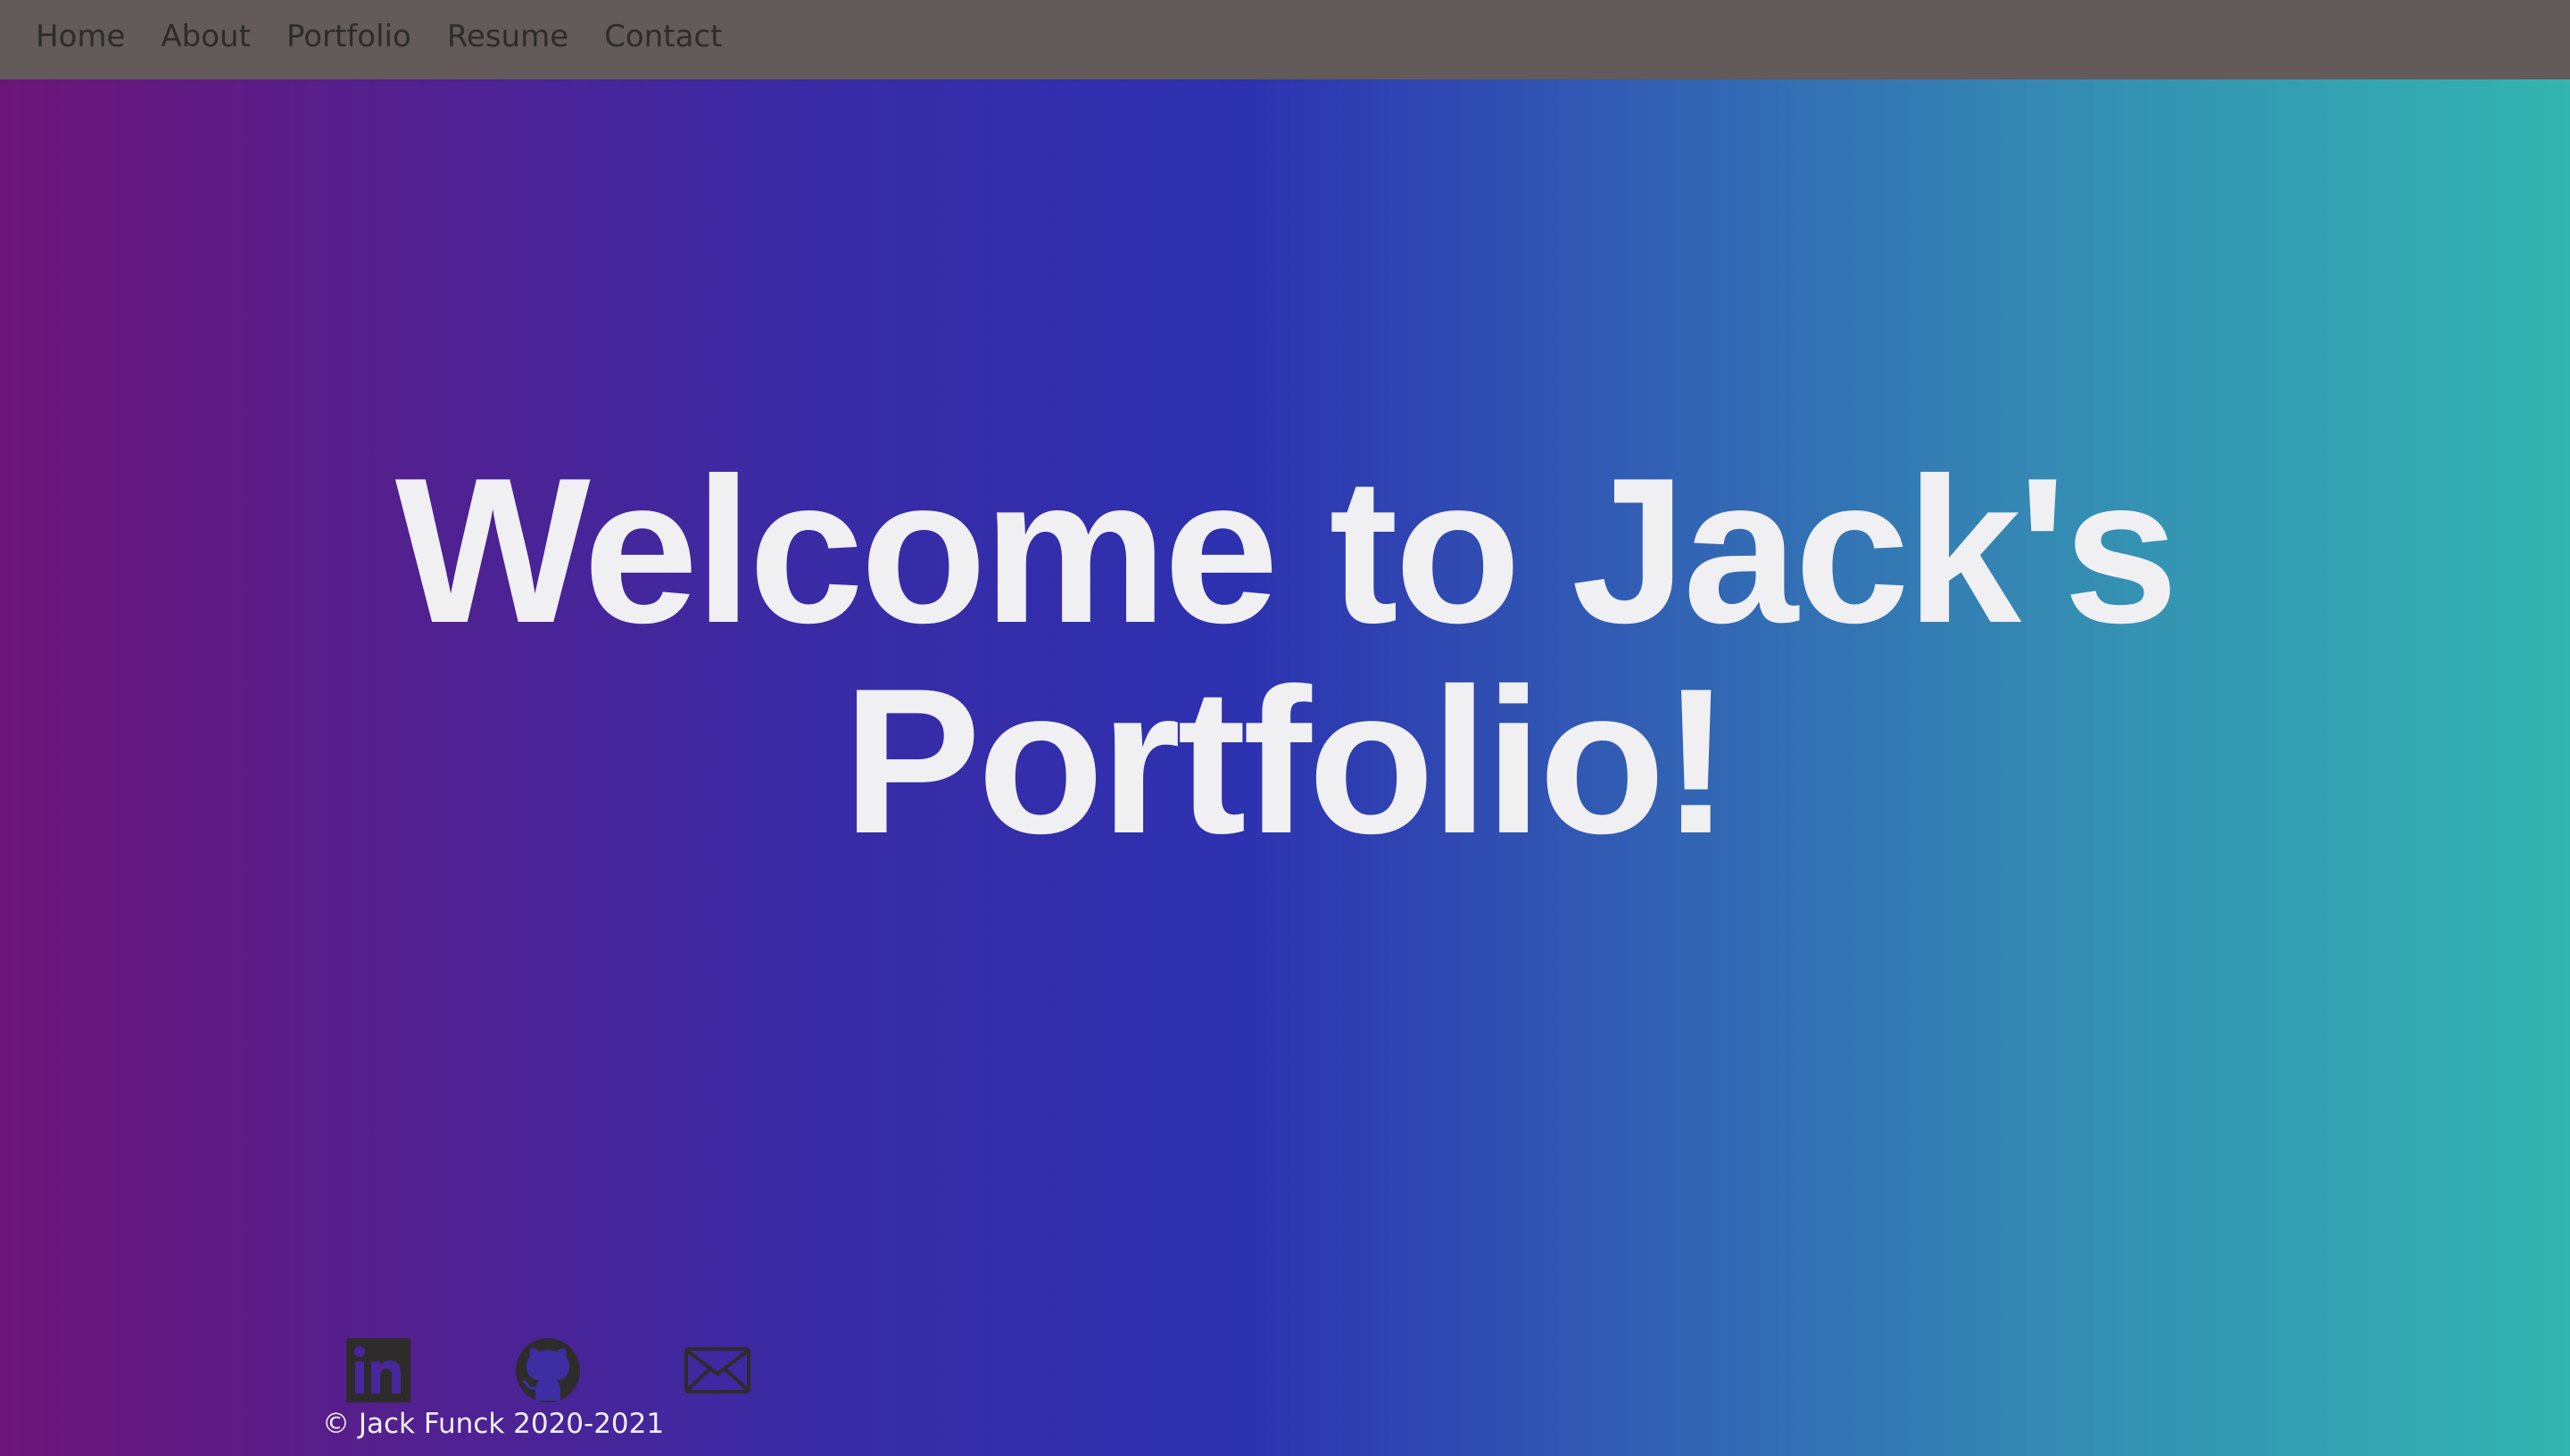 Image resolution: width=2570 pixels, height=1456 pixels. I want to click on github-icon, so click(548, 1370).